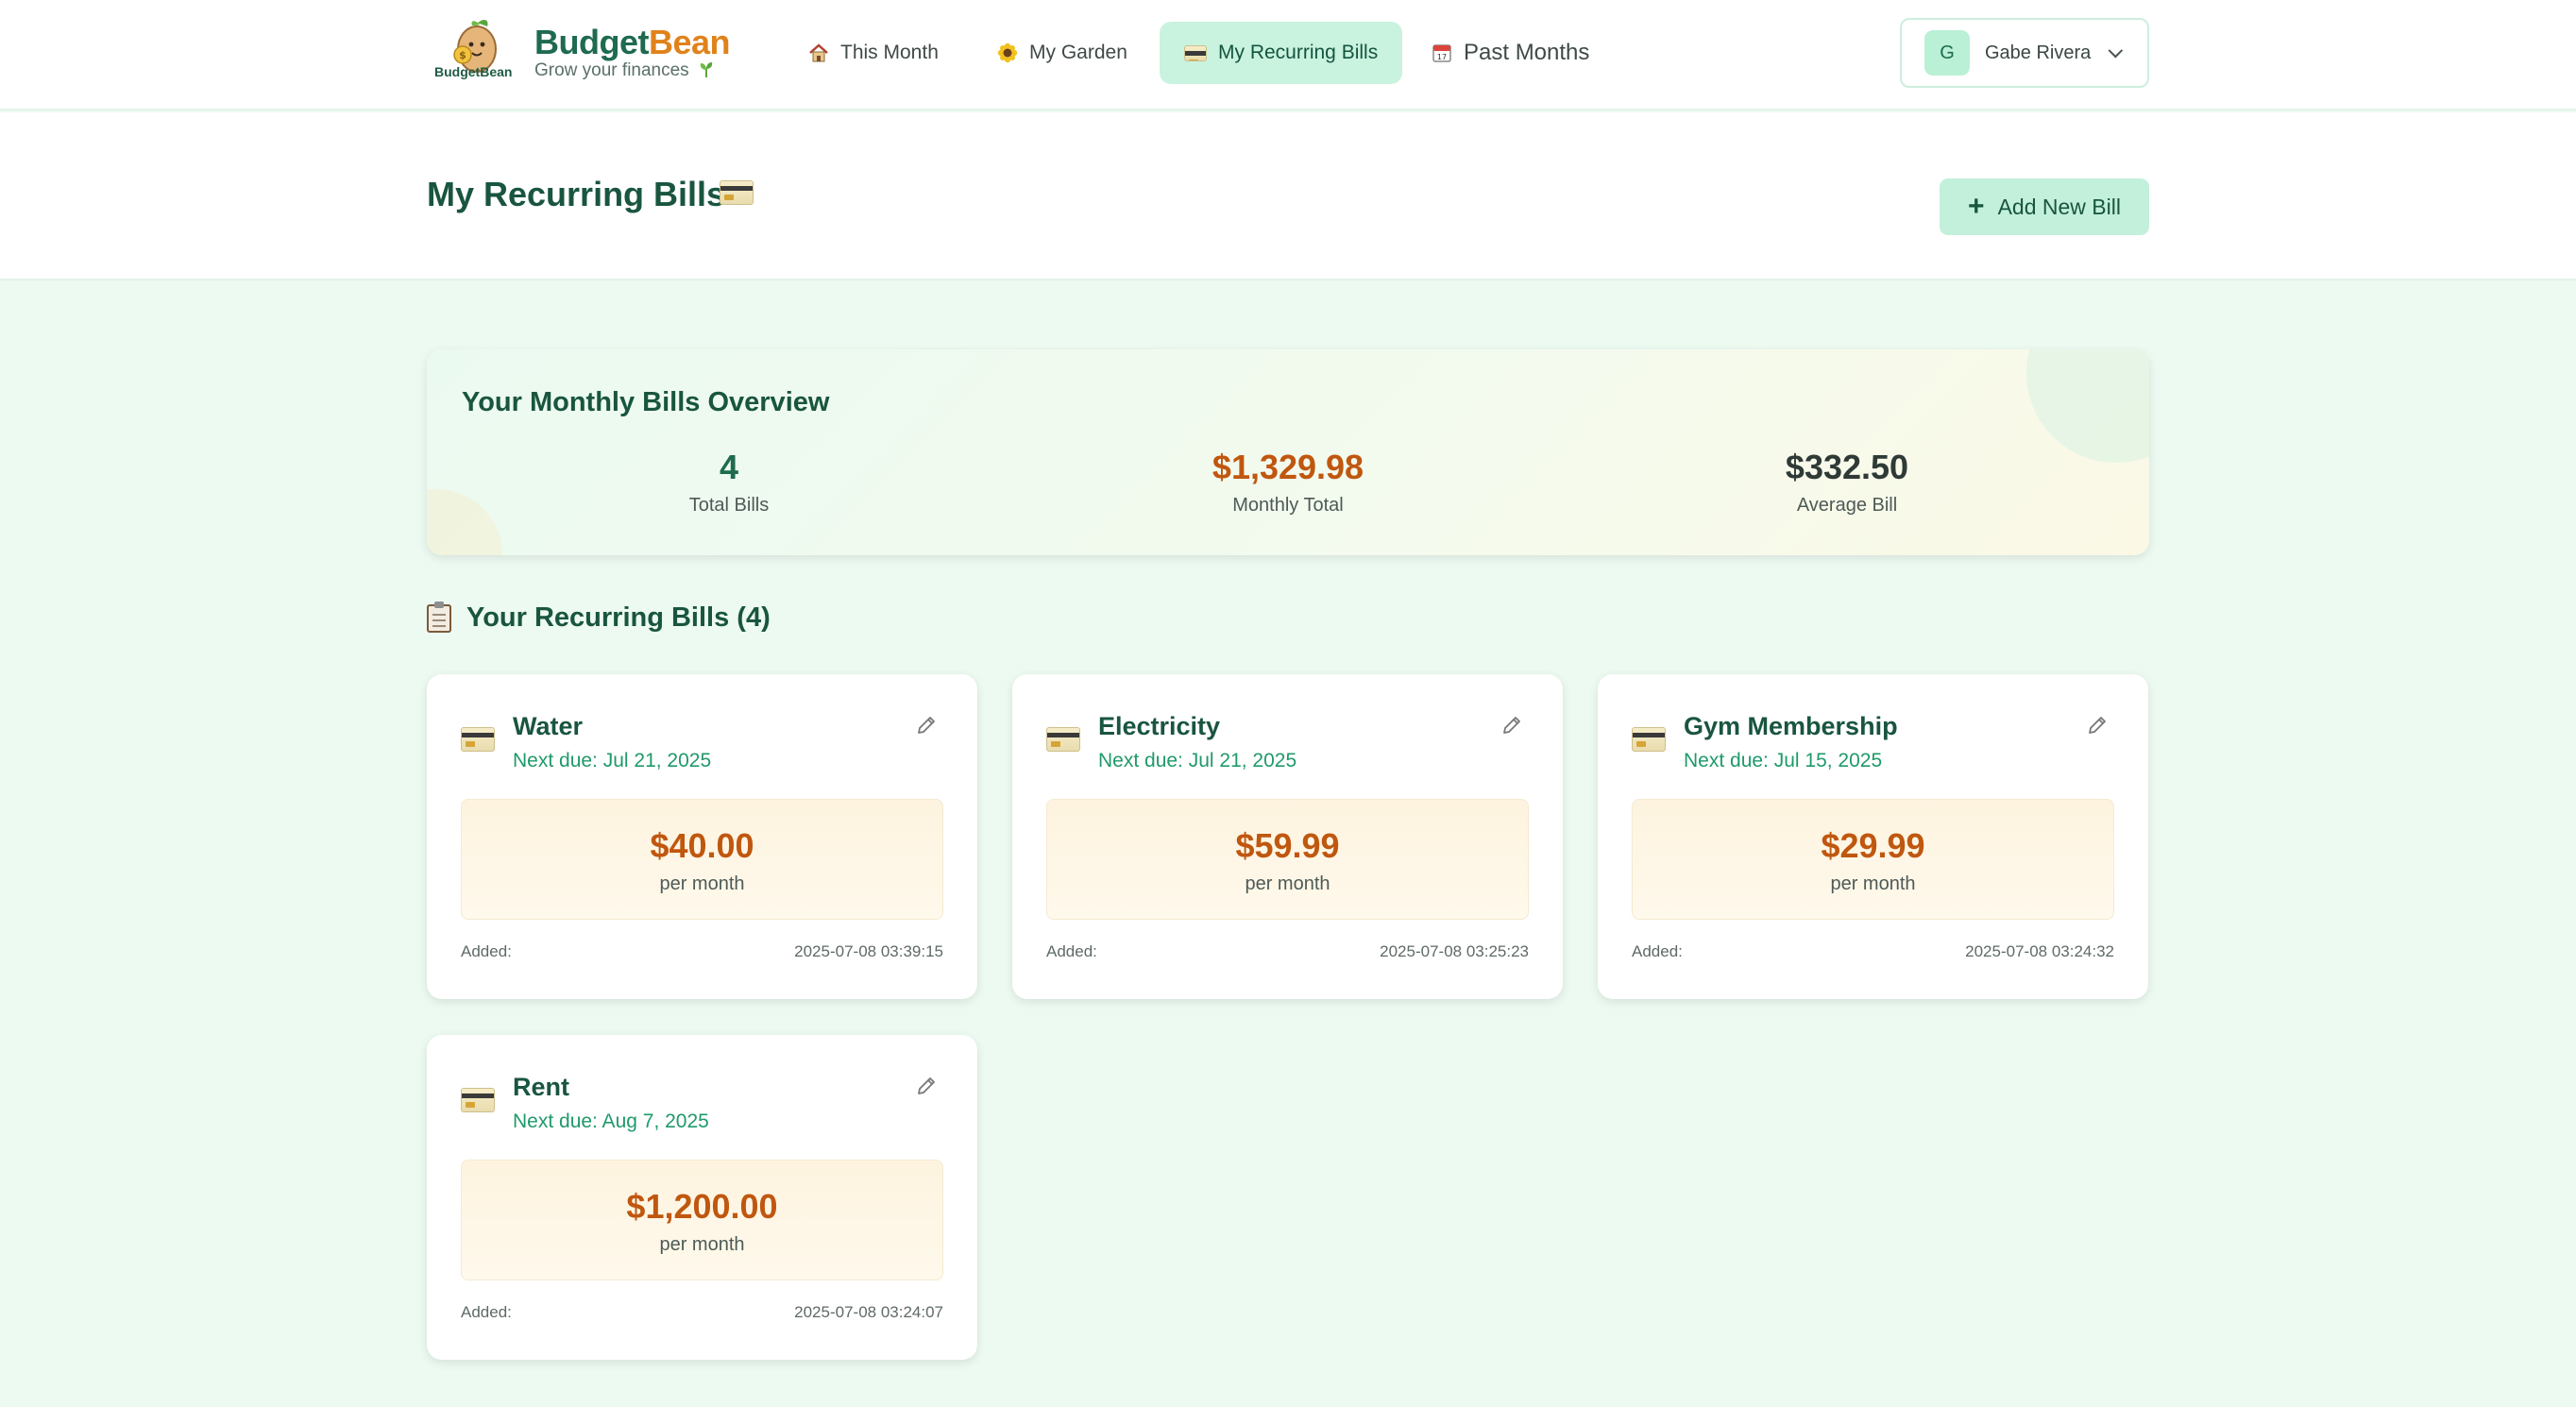 This screenshot has width=2576, height=1407. I want to click on user-name: Gabe Rivera, so click(2038, 52).